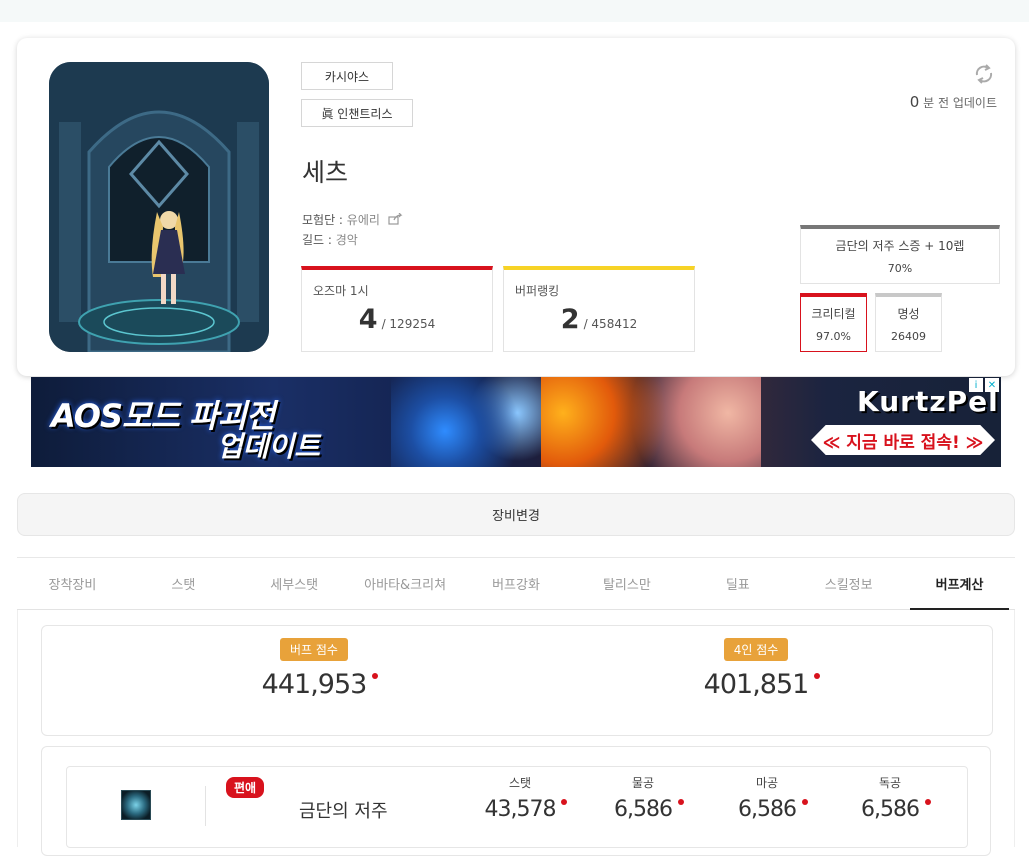 This screenshot has width=1029, height=856. Describe the element at coordinates (408, 324) in the screenshot. I see `rank-total: / 129254` at that location.